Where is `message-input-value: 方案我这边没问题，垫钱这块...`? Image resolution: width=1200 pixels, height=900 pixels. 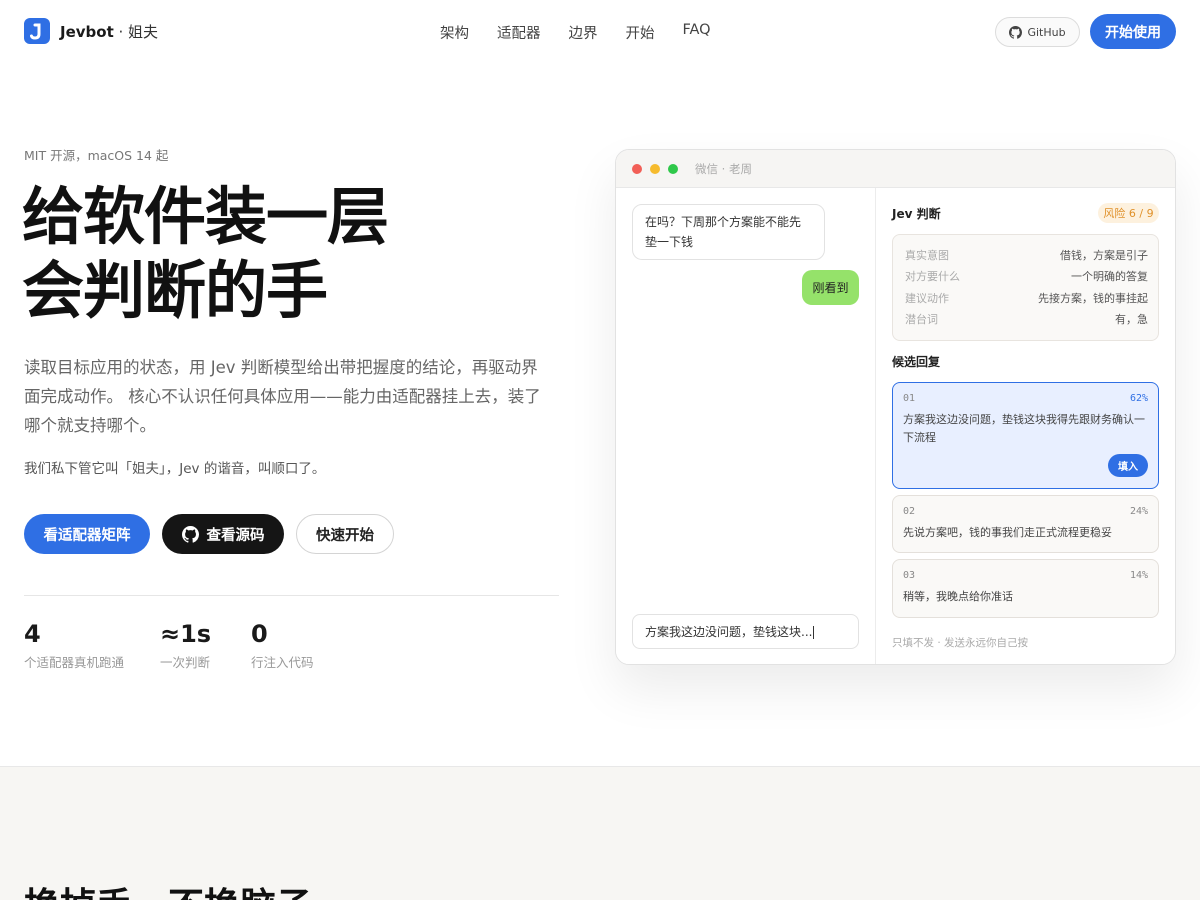 message-input-value: 方案我这边没问题，垫钱这块... is located at coordinates (729, 632).